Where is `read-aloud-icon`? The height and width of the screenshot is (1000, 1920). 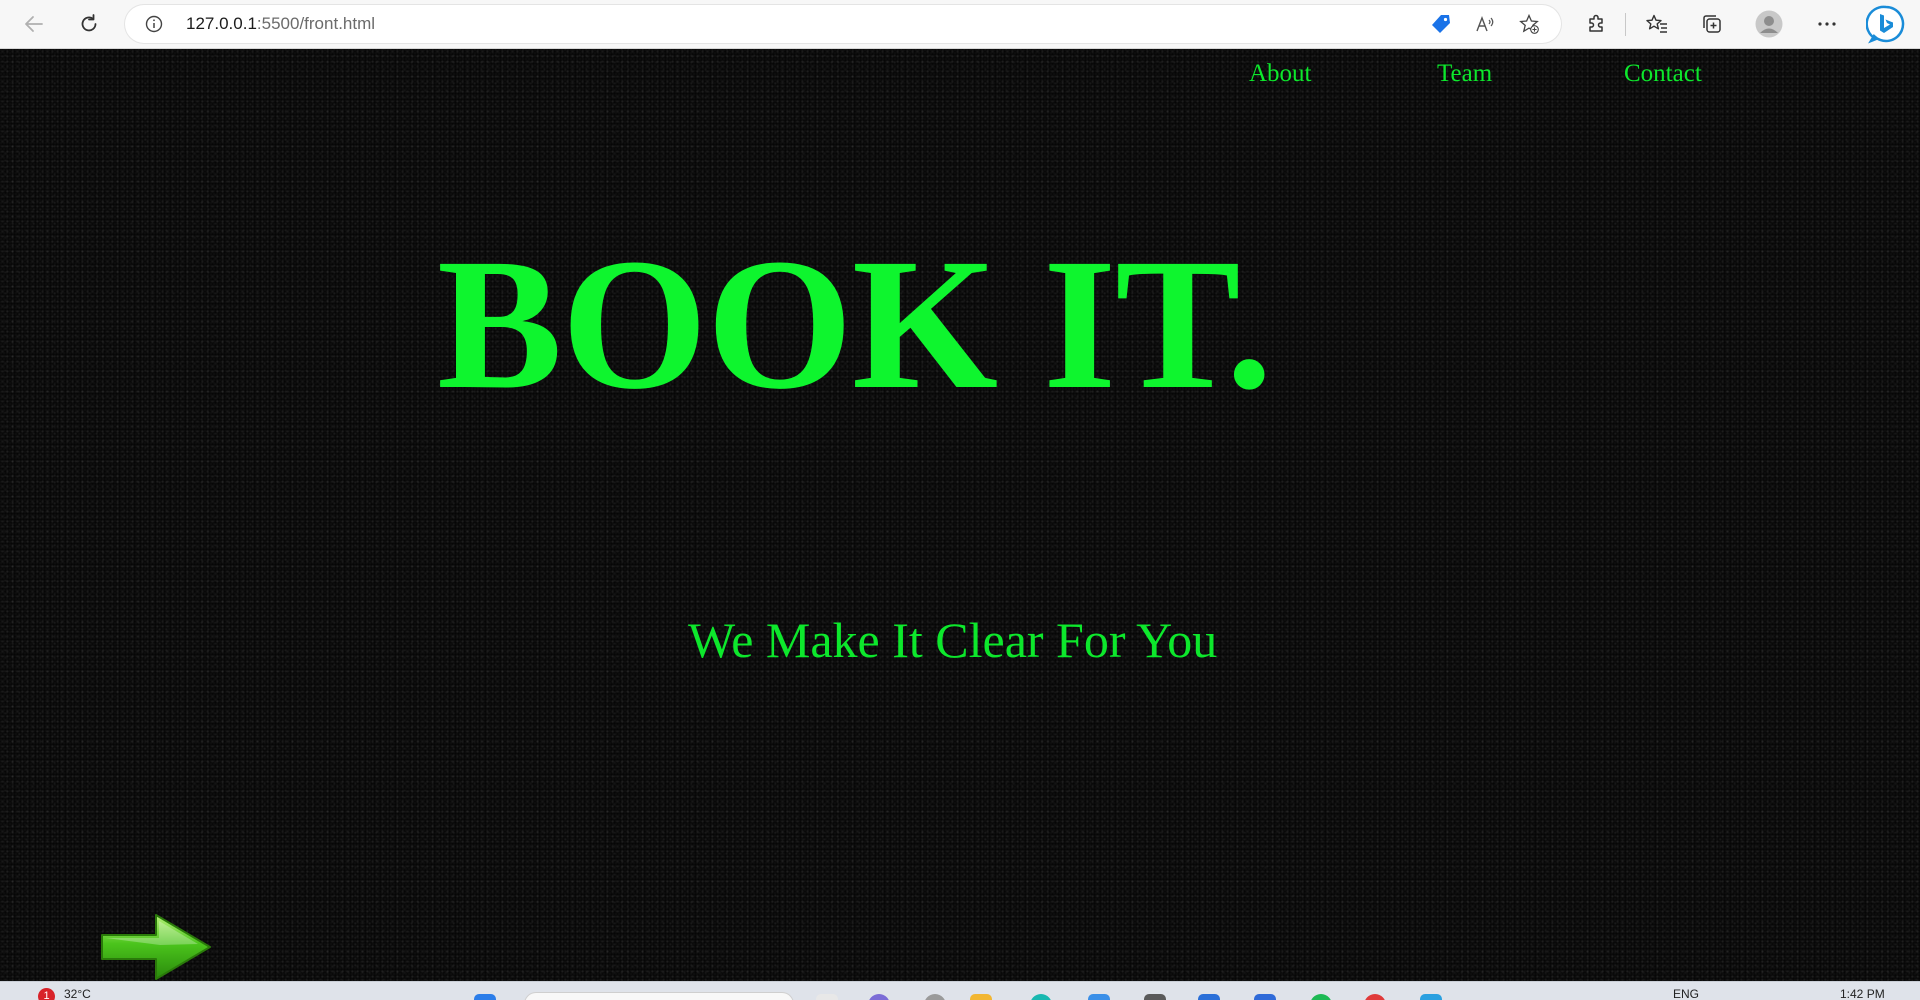 read-aloud-icon is located at coordinates (1485, 24).